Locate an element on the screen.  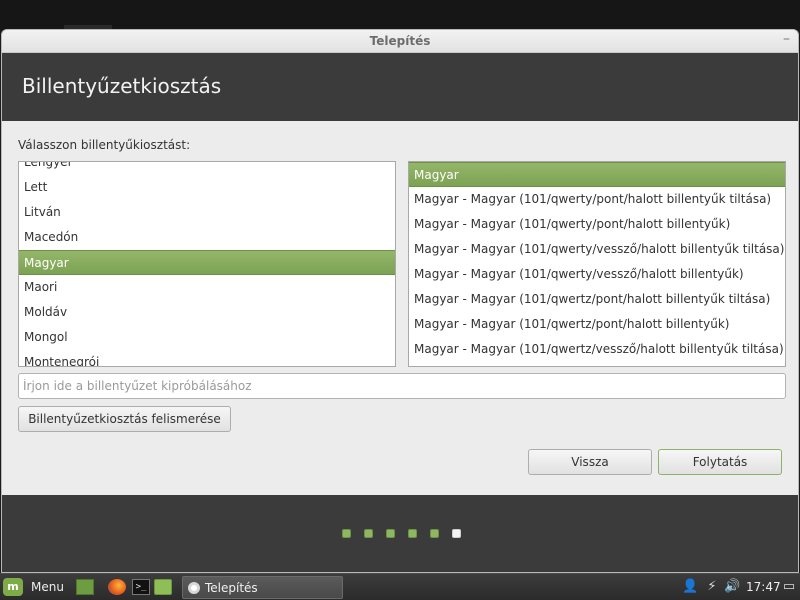
list-item: Macedón is located at coordinates (207, 237).